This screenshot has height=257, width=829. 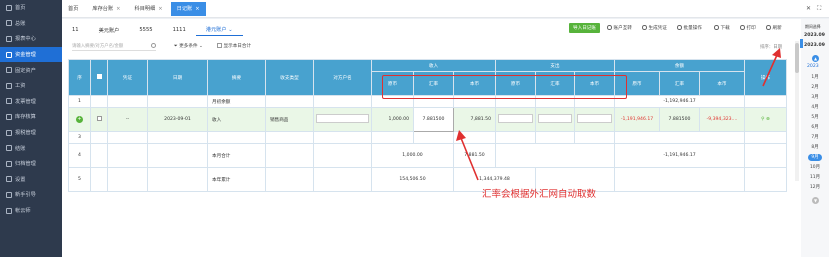 I want to click on panel-handle, so click(x=801, y=43).